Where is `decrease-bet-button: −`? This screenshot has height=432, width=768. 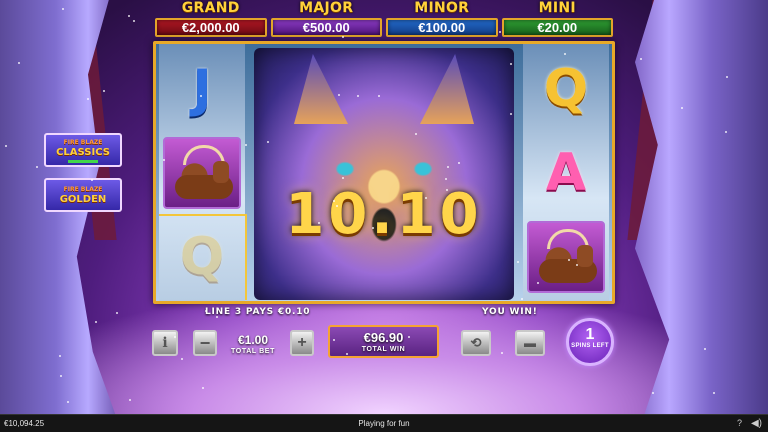
decrease-bet-button: − is located at coordinates (205, 343).